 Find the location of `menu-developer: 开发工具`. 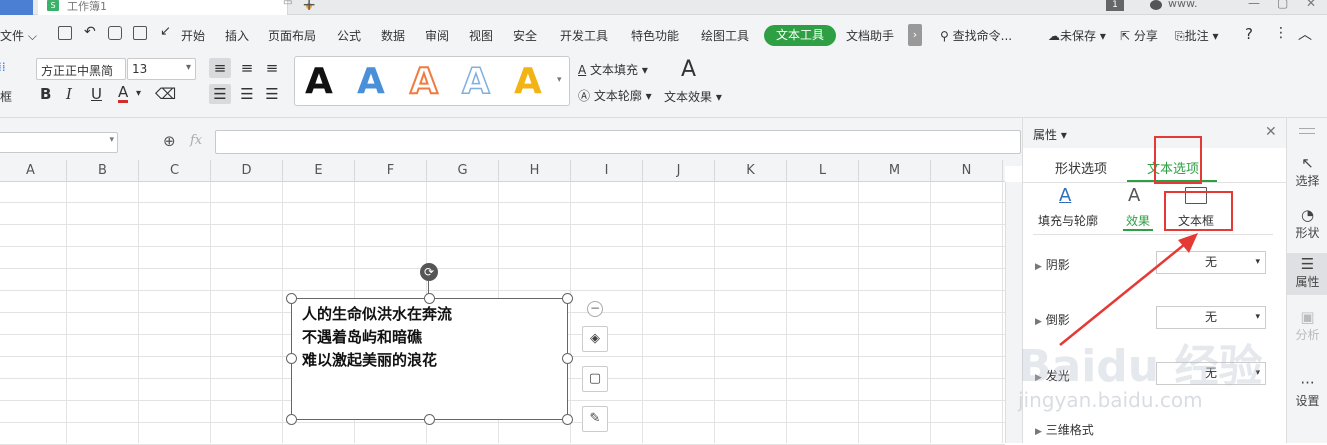

menu-developer: 开发工具 is located at coordinates (584, 35).